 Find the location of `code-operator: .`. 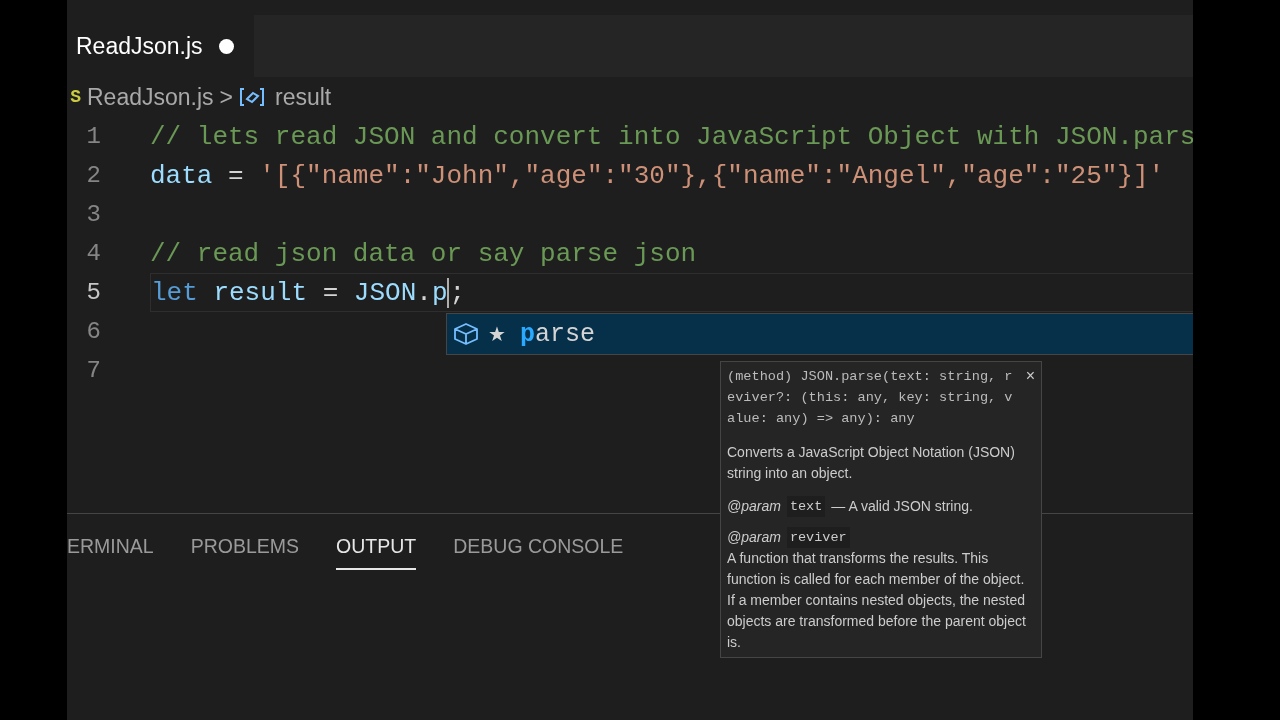

code-operator: . is located at coordinates (424, 292).